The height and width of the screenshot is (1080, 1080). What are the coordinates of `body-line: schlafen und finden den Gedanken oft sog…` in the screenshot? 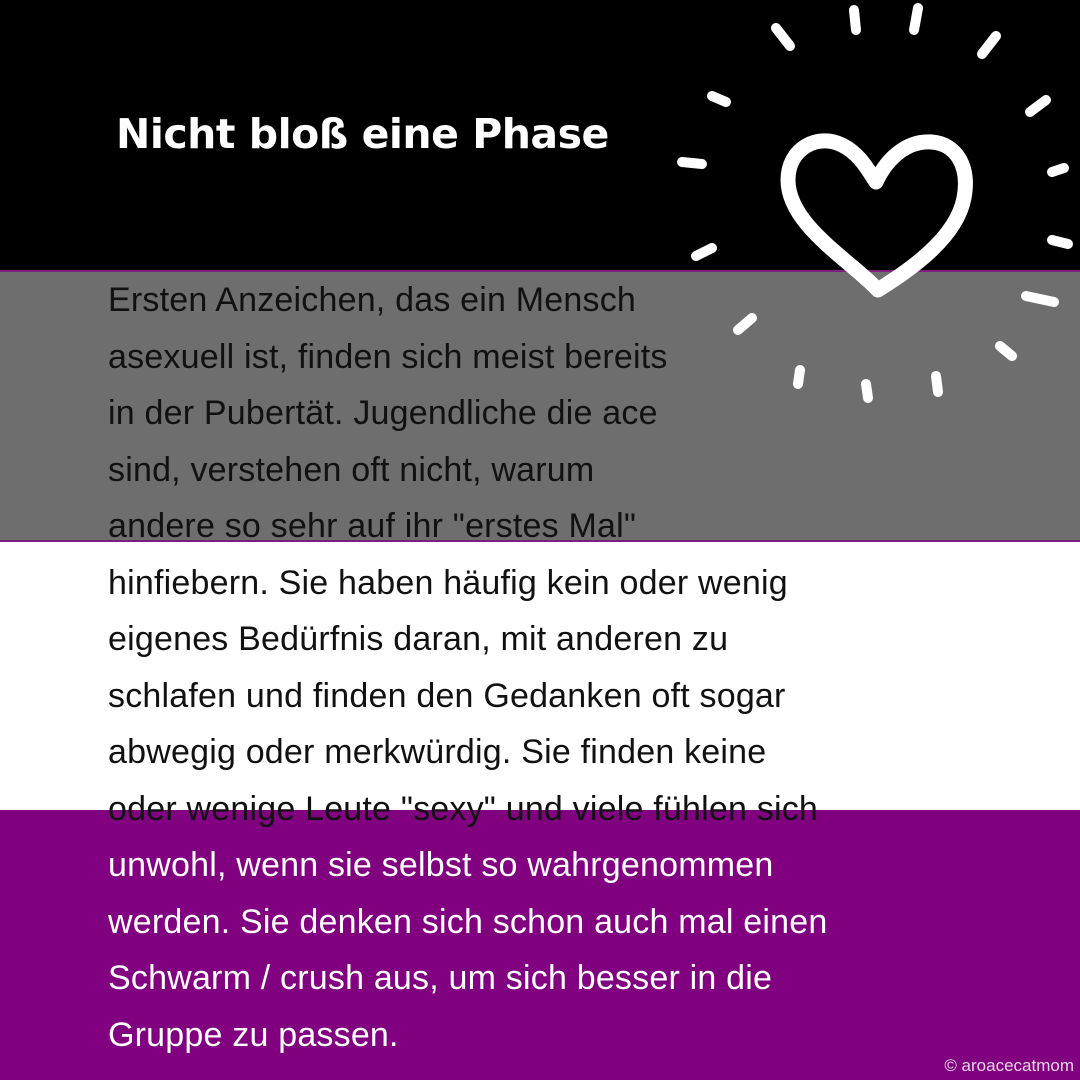 It's located at (447, 695).